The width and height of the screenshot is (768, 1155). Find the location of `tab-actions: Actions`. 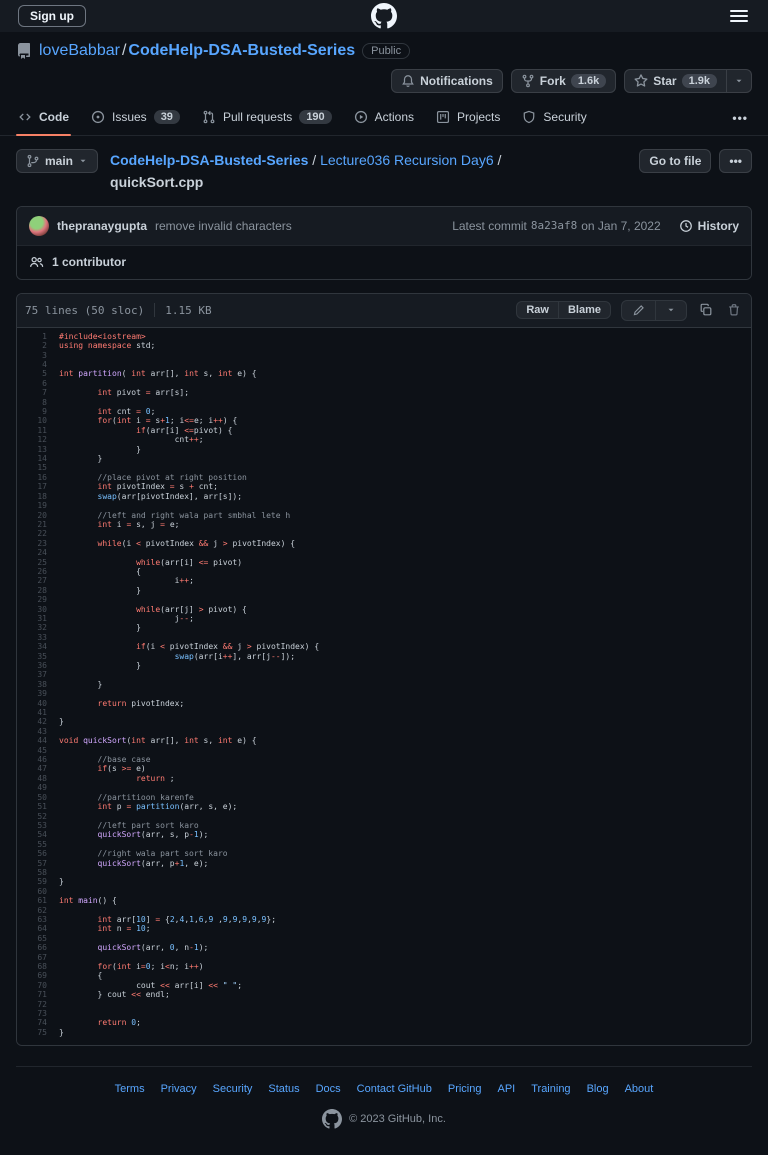

tab-actions: Actions is located at coordinates (384, 118).